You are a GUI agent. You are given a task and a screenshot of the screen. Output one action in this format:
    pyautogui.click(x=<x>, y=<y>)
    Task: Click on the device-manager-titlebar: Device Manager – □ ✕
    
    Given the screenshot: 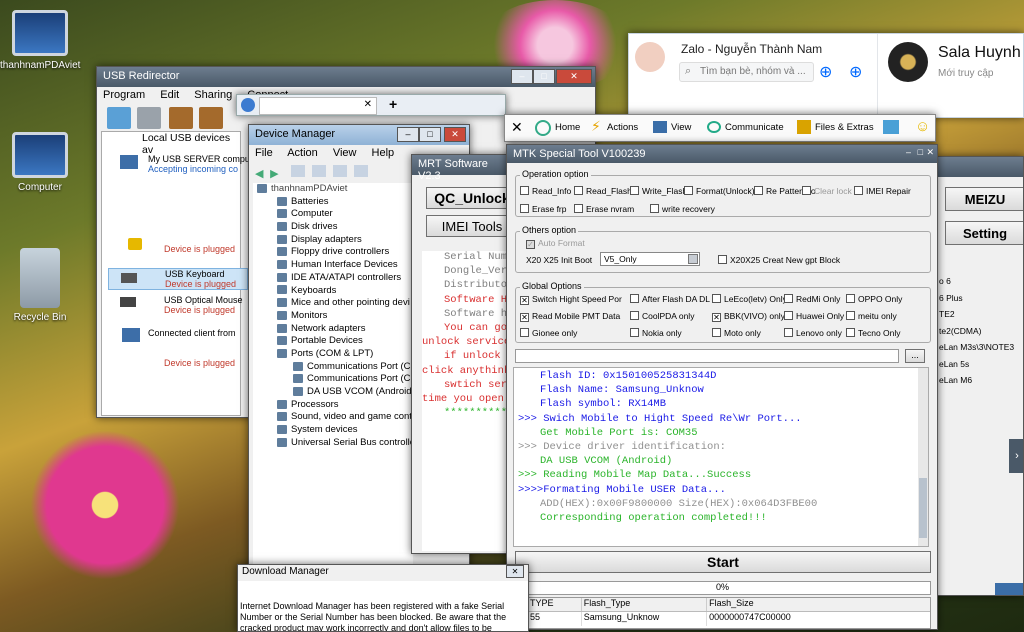 What is the action you would take?
    pyautogui.click(x=359, y=135)
    